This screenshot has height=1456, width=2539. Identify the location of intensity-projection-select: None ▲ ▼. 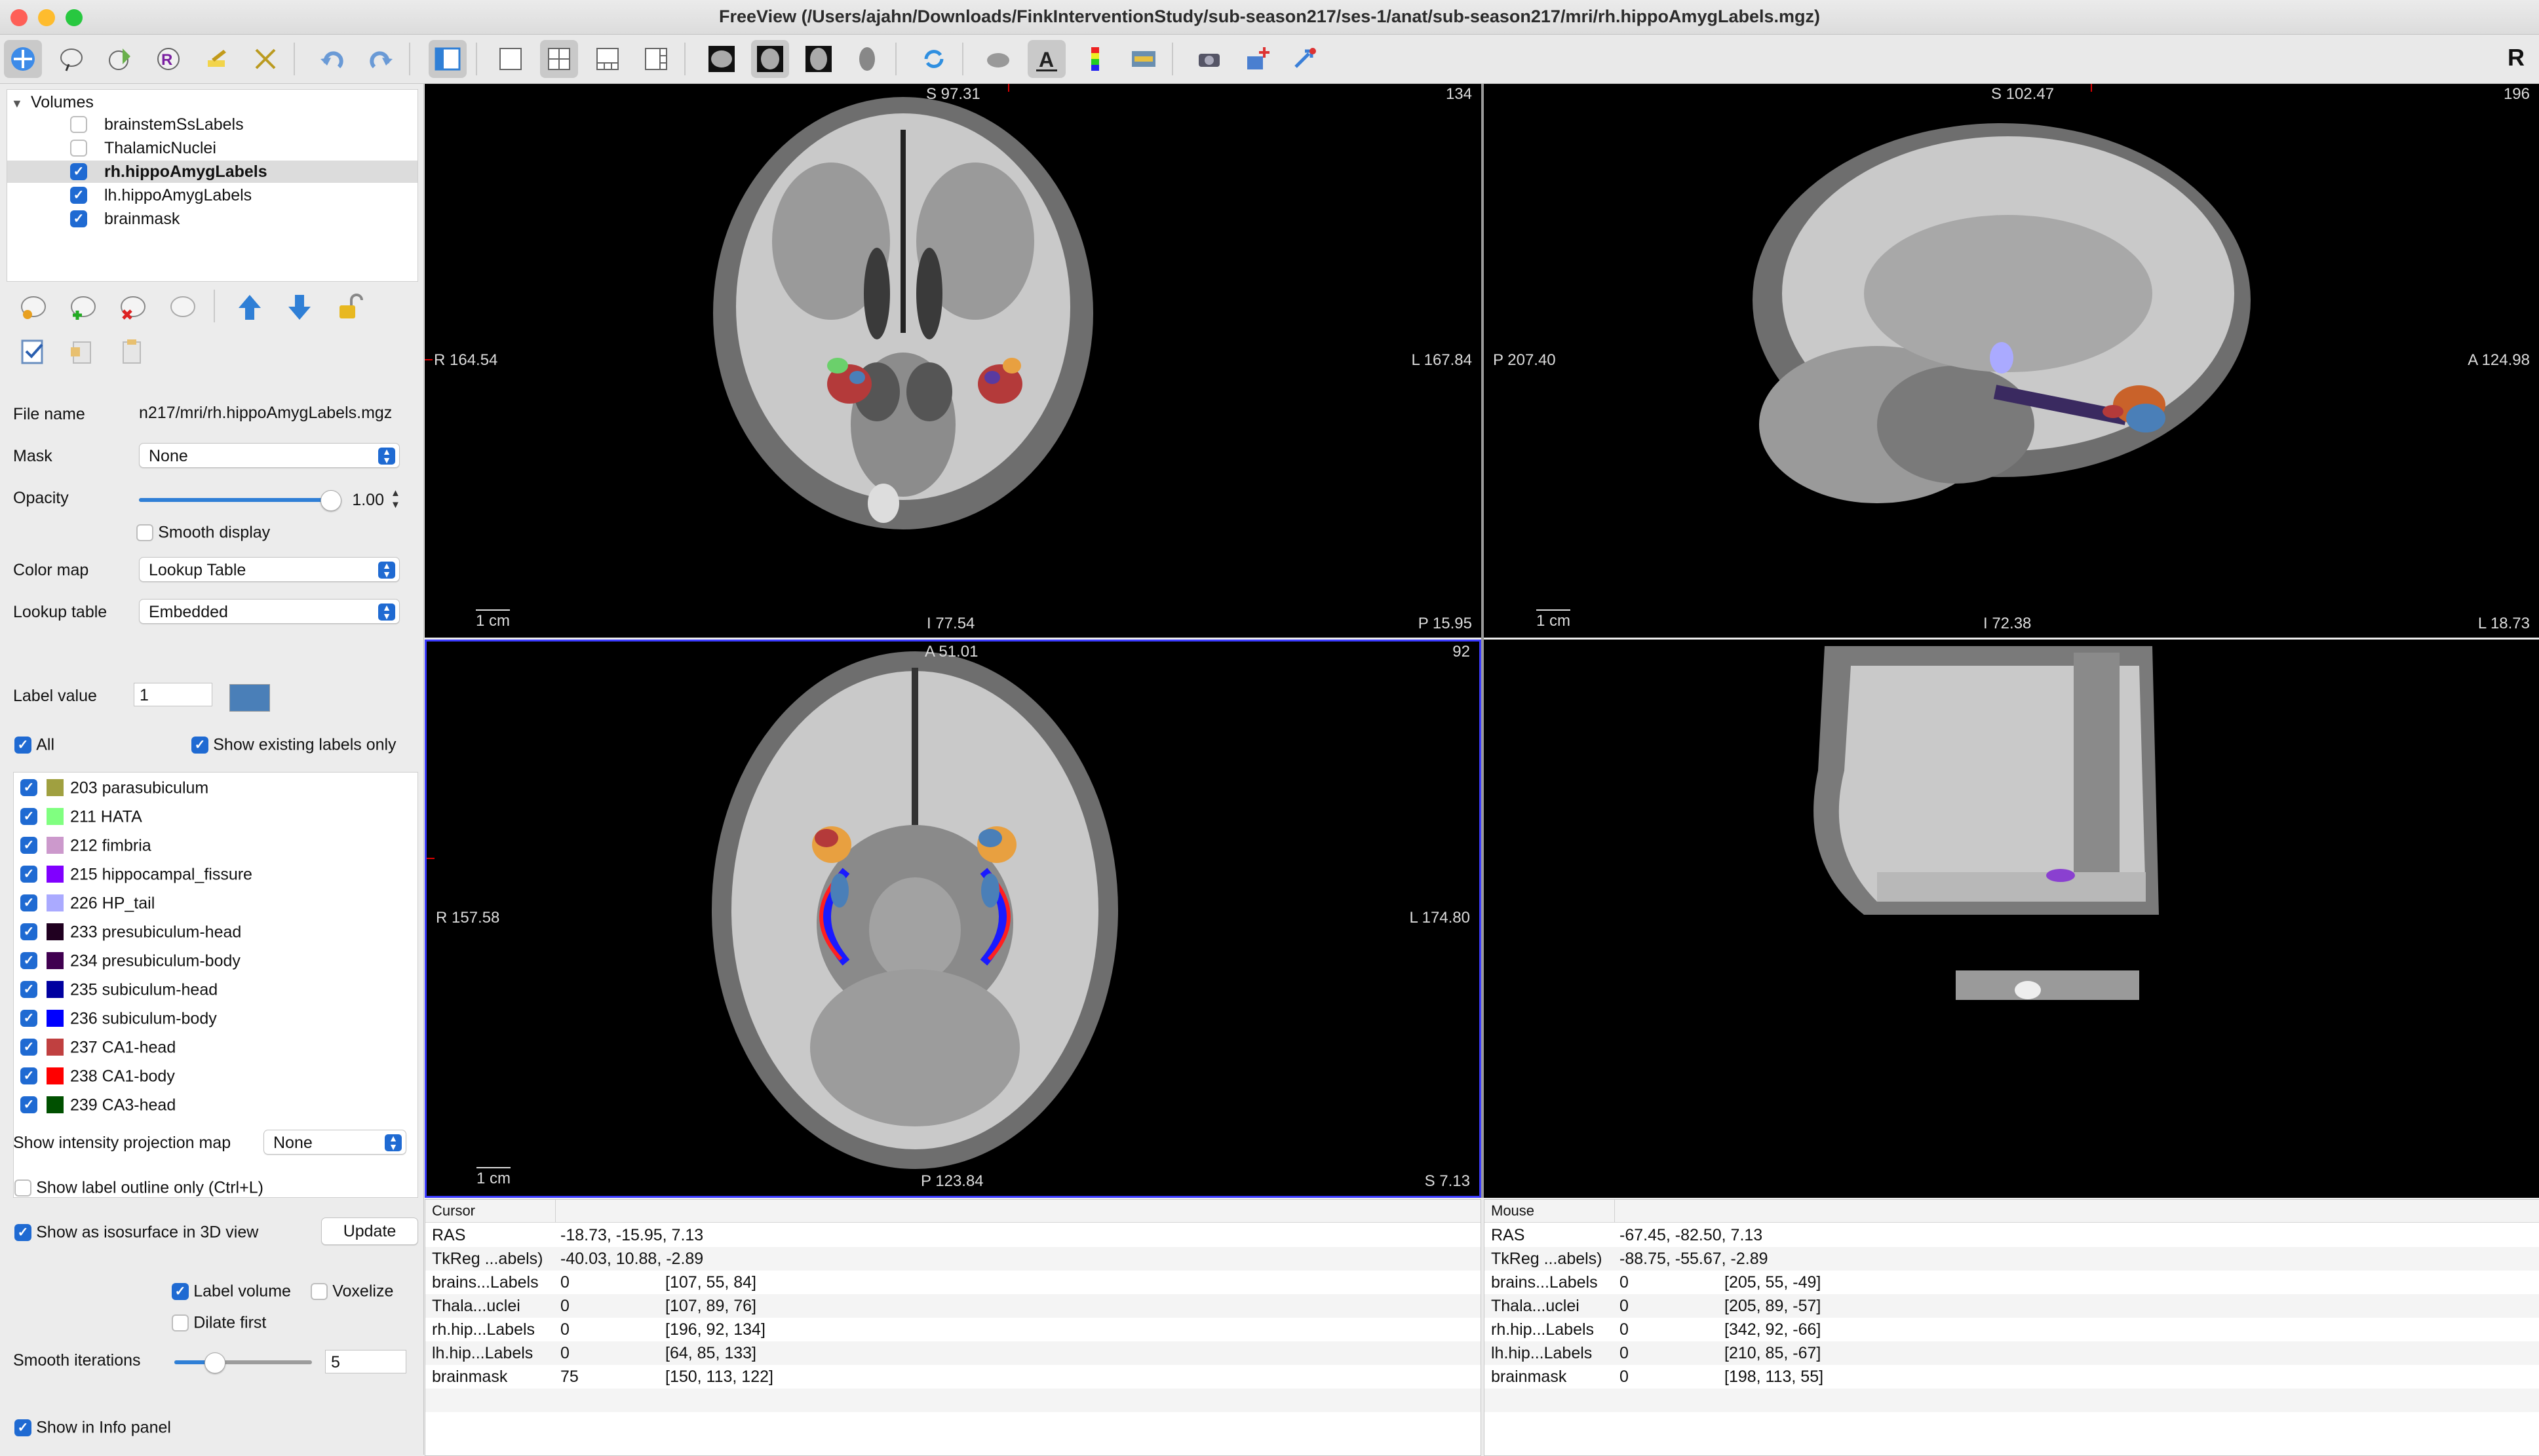
(334, 1142).